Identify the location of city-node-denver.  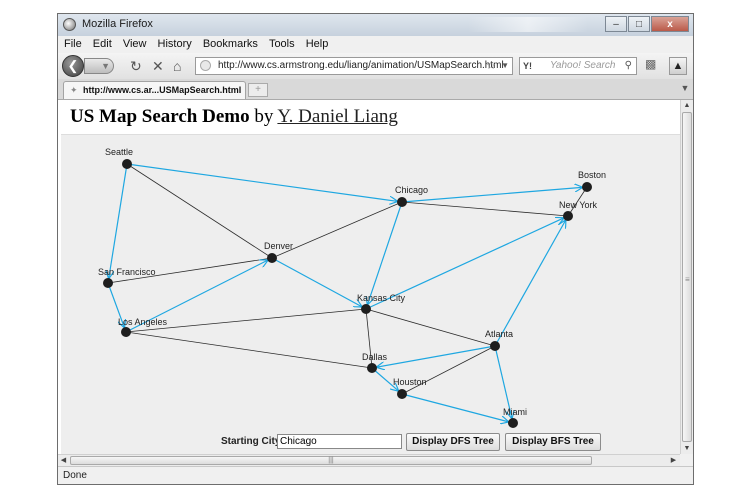
(272, 258).